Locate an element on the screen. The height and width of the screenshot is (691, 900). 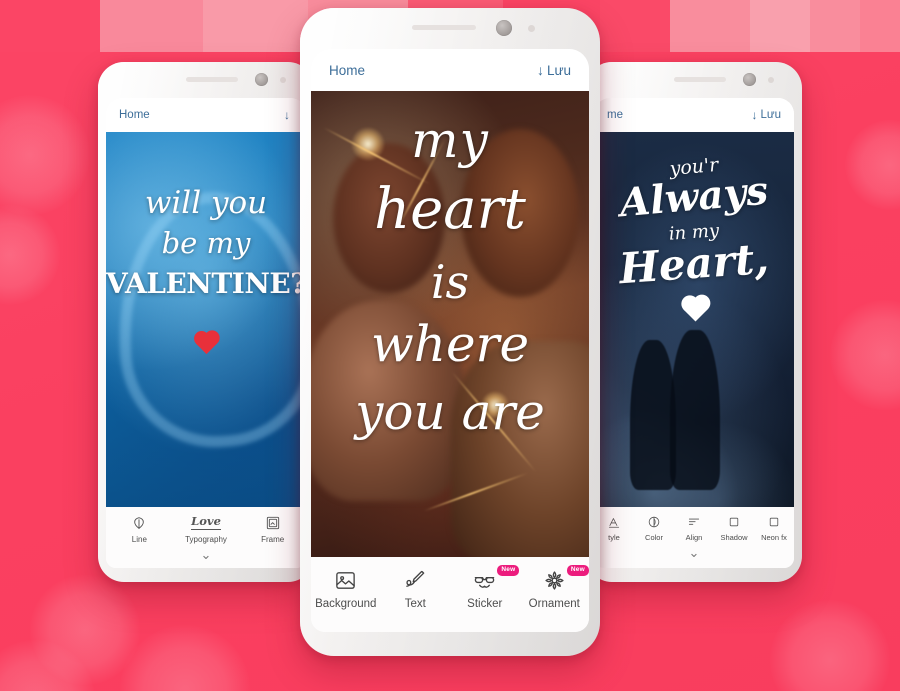
tool-background: Background is located at coordinates (346, 589).